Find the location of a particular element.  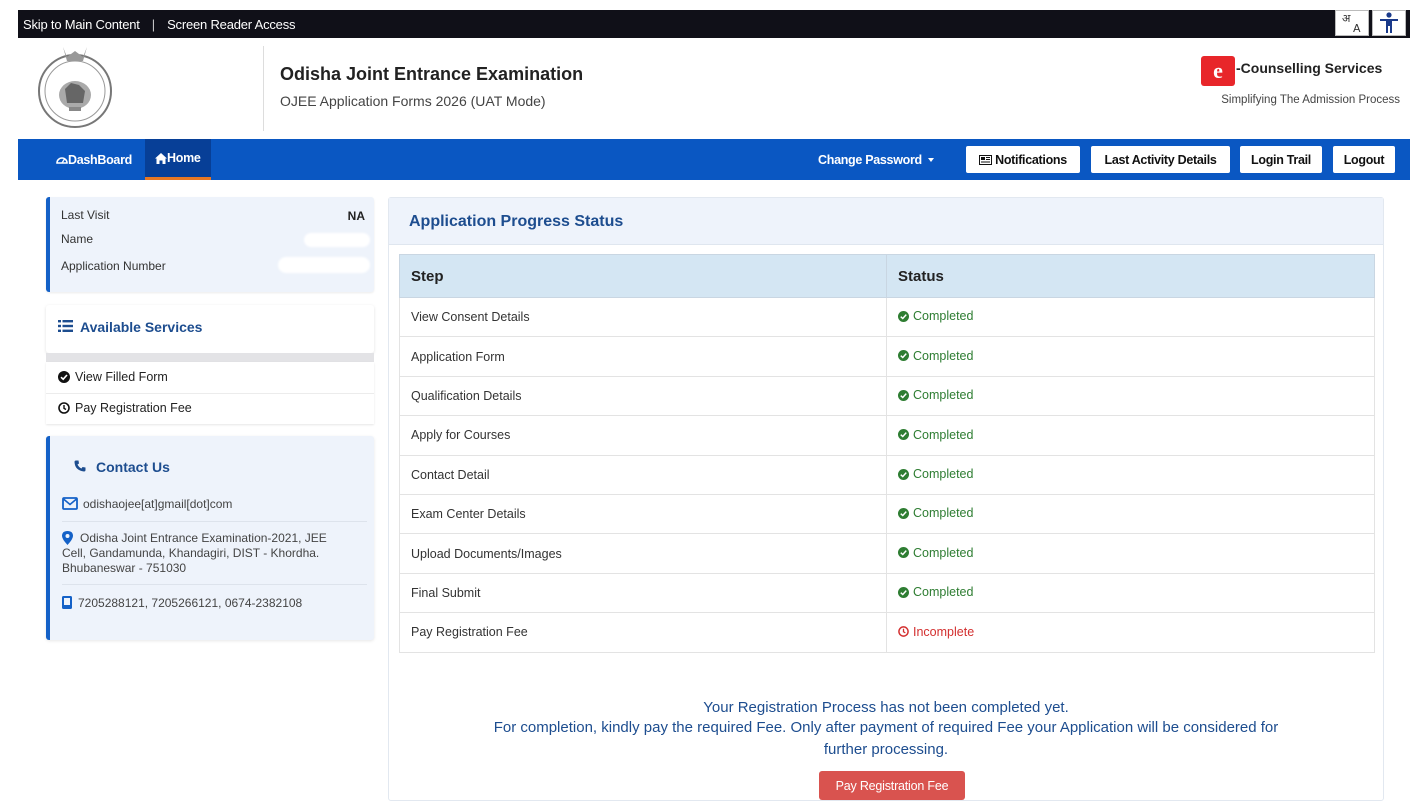

list-icon is located at coordinates (65, 326).